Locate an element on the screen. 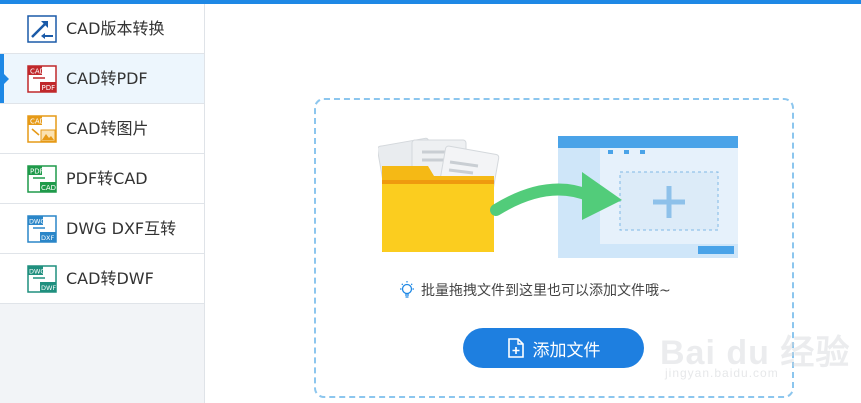 Image resolution: width=861 pixels, height=403 pixels. add-file-button: 添加文件 is located at coordinates (553, 348).